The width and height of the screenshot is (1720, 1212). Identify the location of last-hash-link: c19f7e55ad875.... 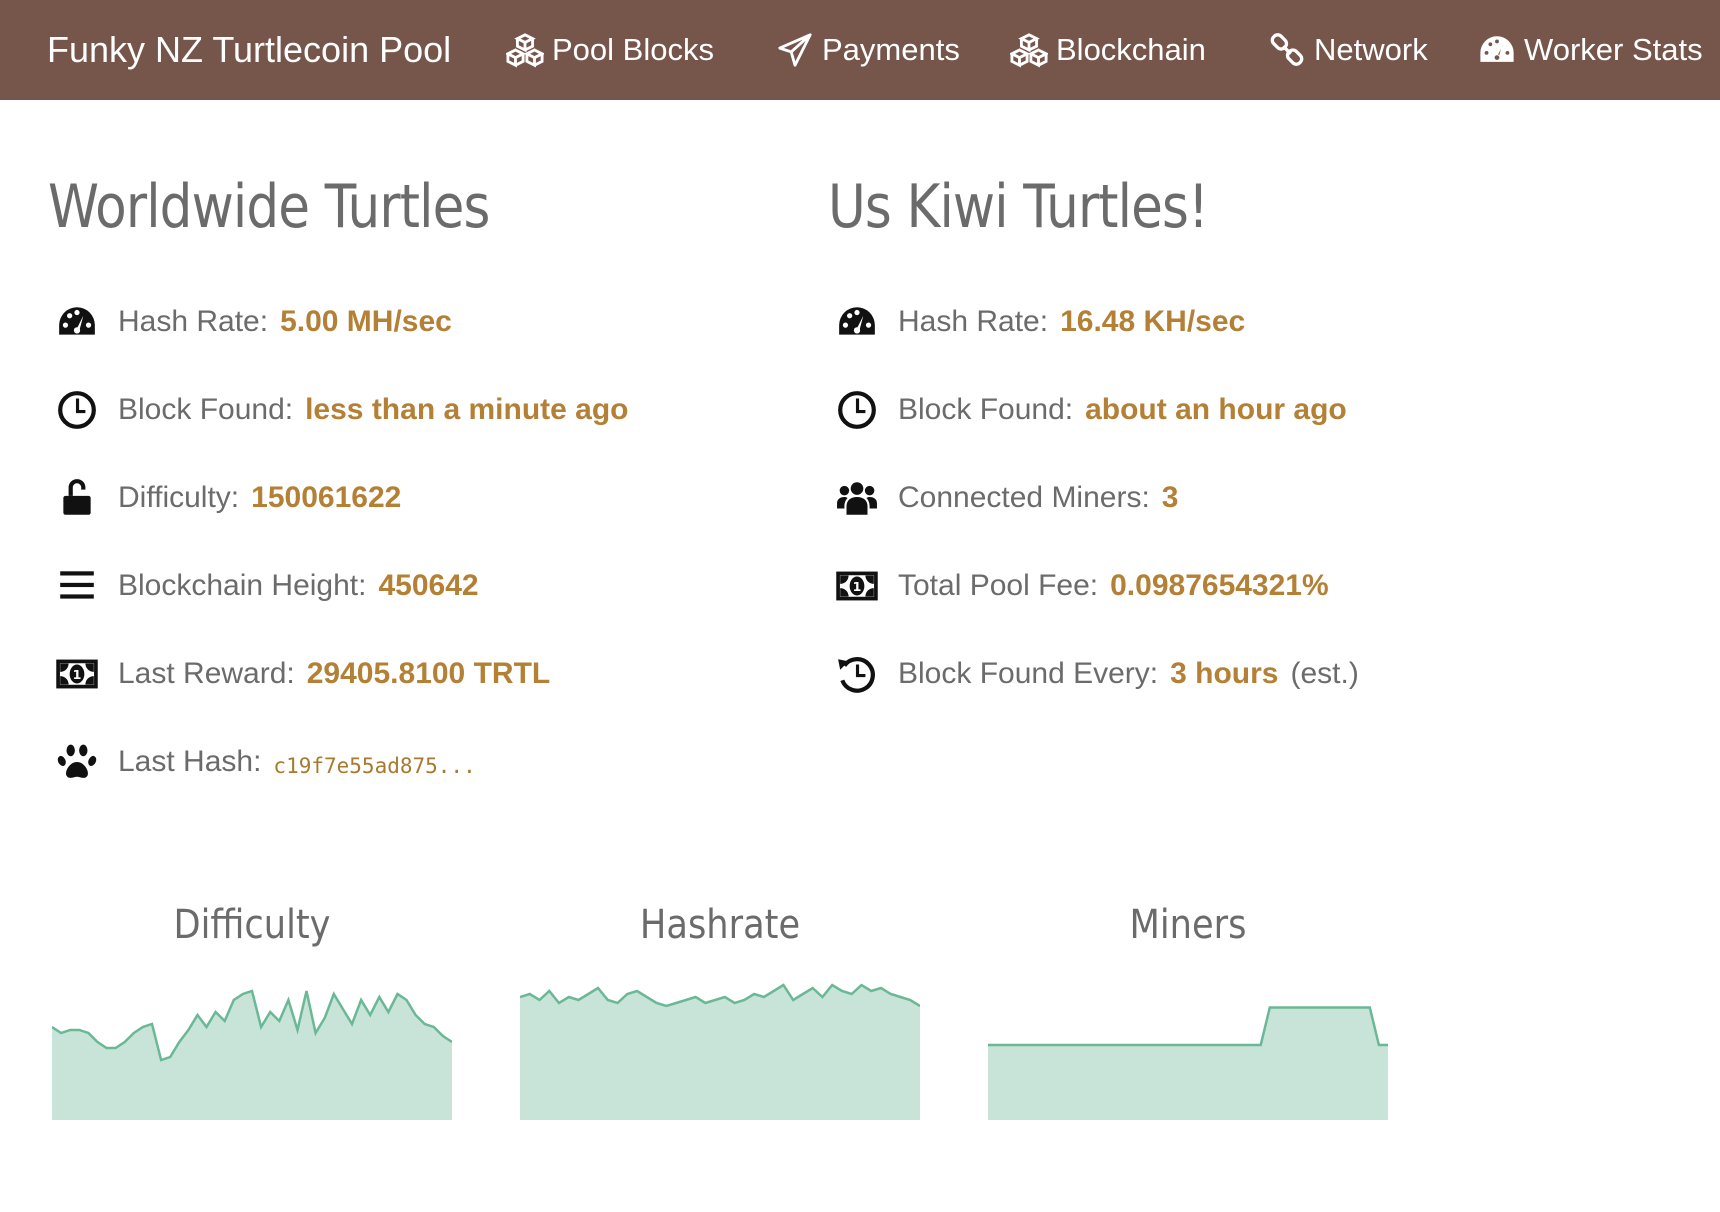
(374, 766).